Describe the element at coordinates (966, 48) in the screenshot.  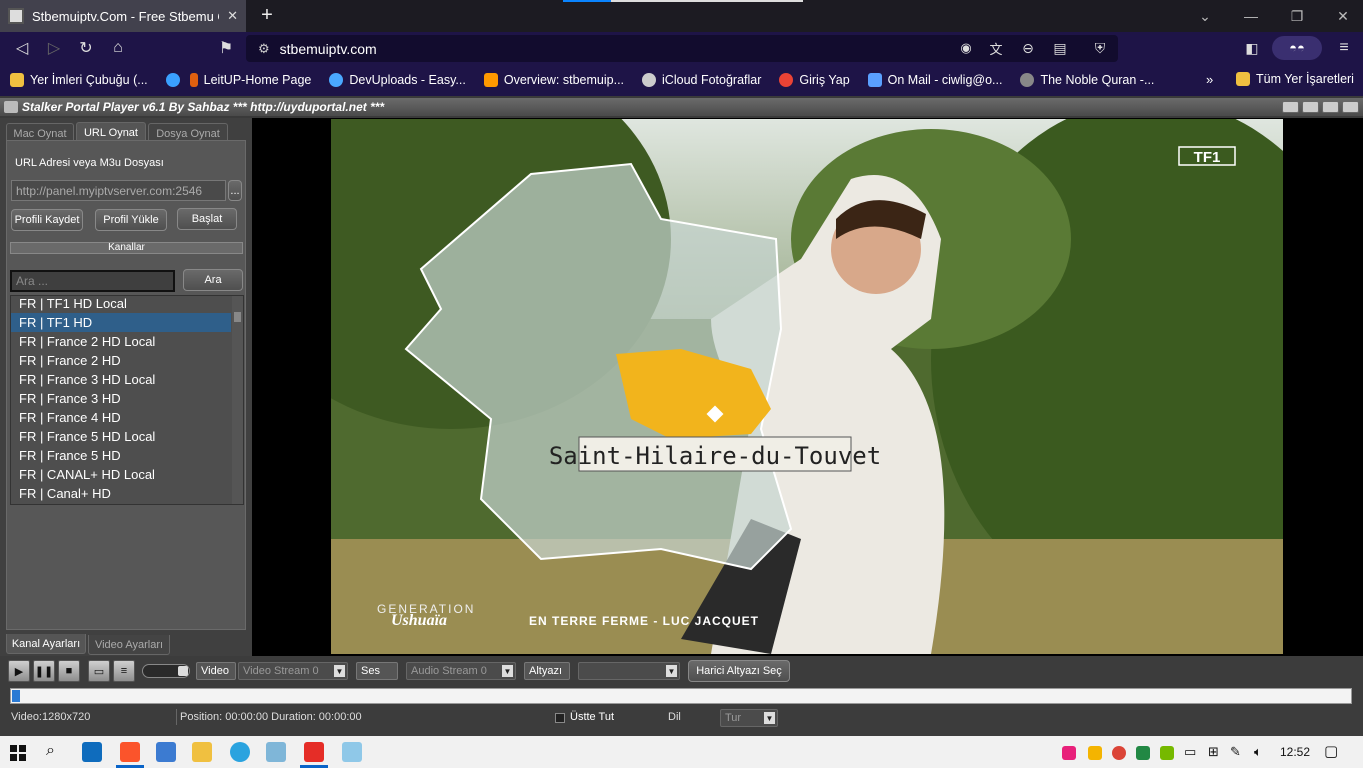
I see `cast-icon: ◉` at that location.